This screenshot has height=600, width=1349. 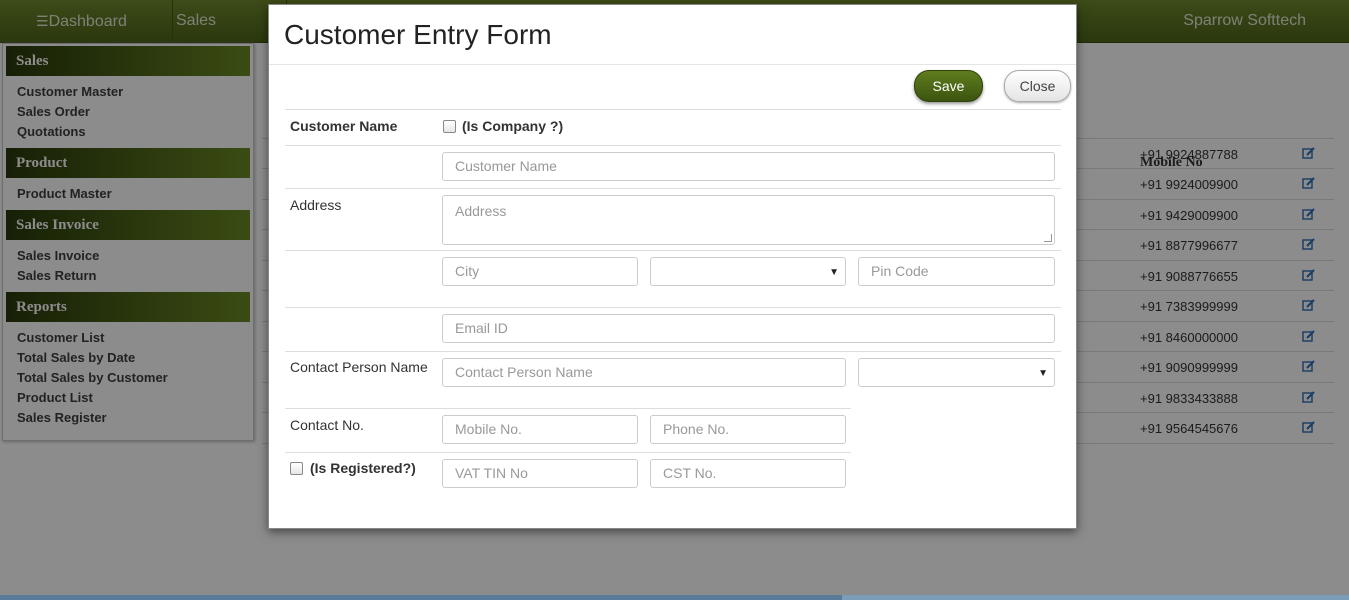 What do you see at coordinates (1048, 238) in the screenshot?
I see `resize-handle-icon` at bounding box center [1048, 238].